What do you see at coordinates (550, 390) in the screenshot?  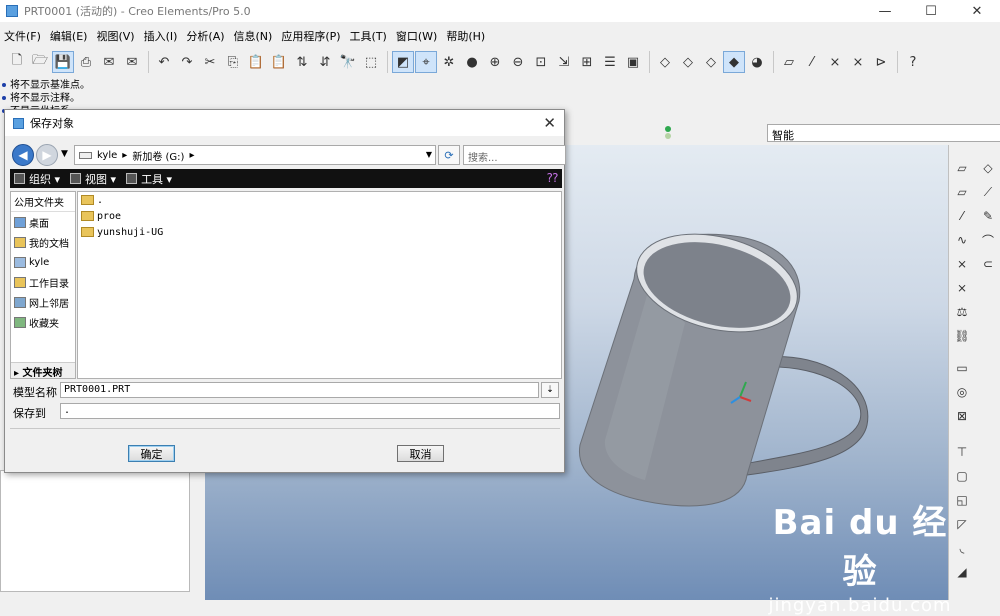 I see `model-name-dropdown-icon: ⇣` at bounding box center [550, 390].